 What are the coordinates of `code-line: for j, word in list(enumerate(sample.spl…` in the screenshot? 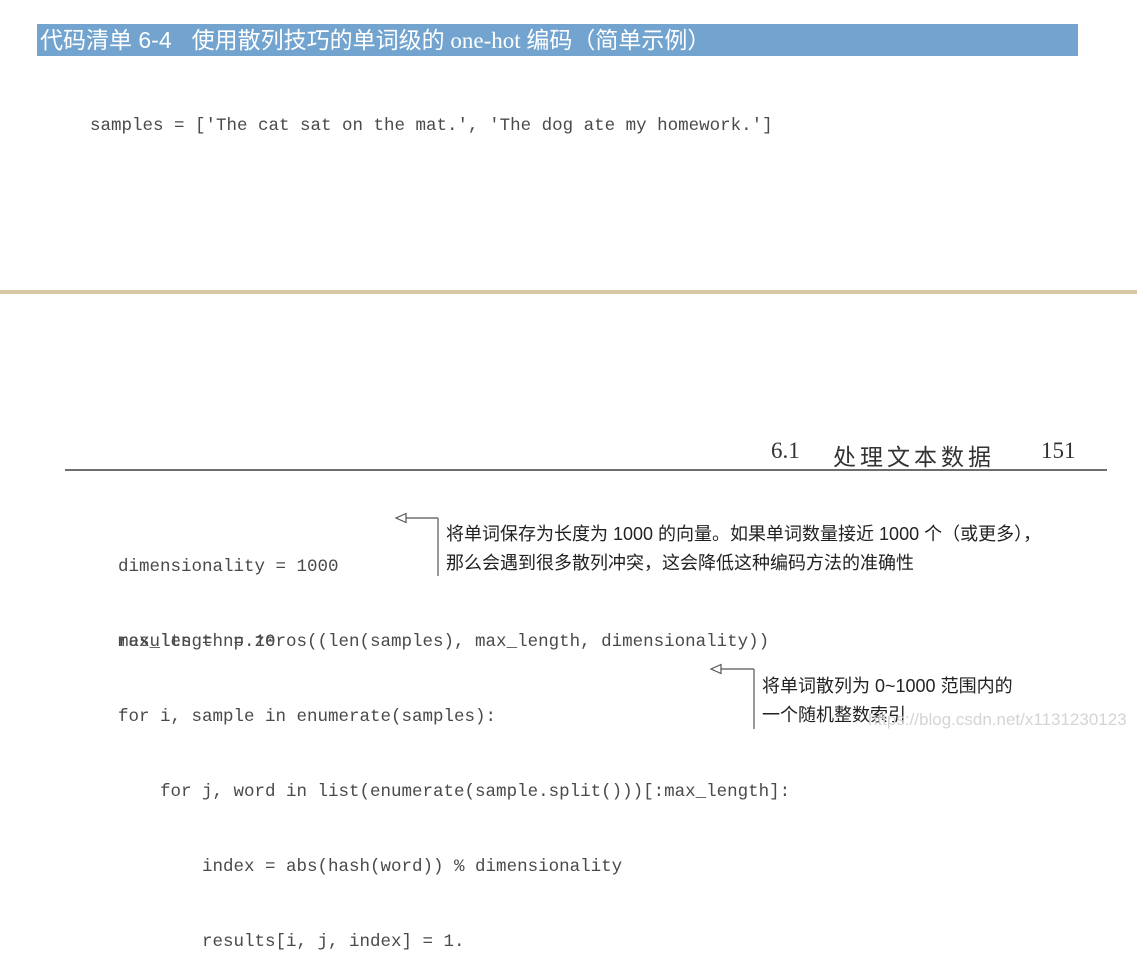 It's located at (454, 792).